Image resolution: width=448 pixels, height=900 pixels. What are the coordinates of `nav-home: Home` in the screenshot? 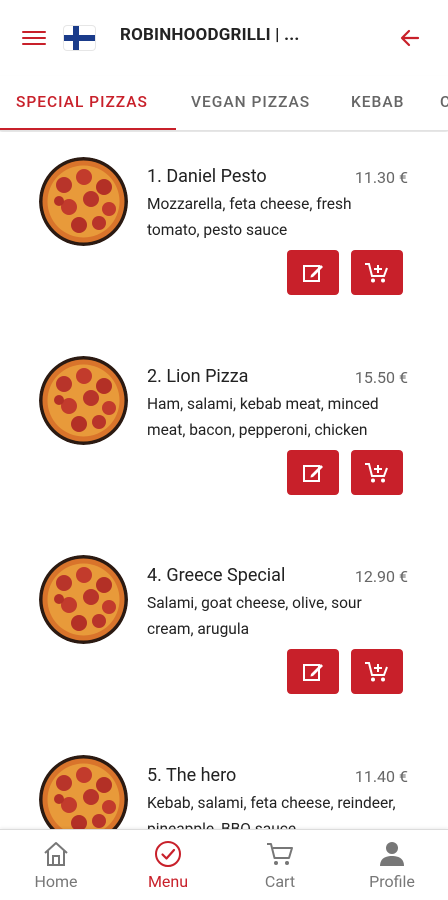 It's located at (56, 865).